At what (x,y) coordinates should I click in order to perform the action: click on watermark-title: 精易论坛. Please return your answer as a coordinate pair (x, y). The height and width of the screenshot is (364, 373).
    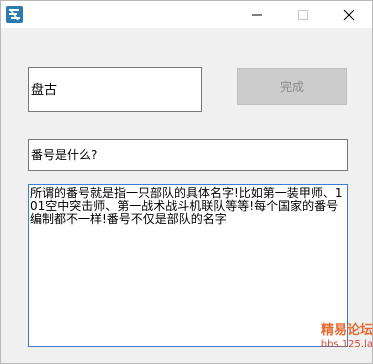
    Looking at the image, I should click on (346, 330).